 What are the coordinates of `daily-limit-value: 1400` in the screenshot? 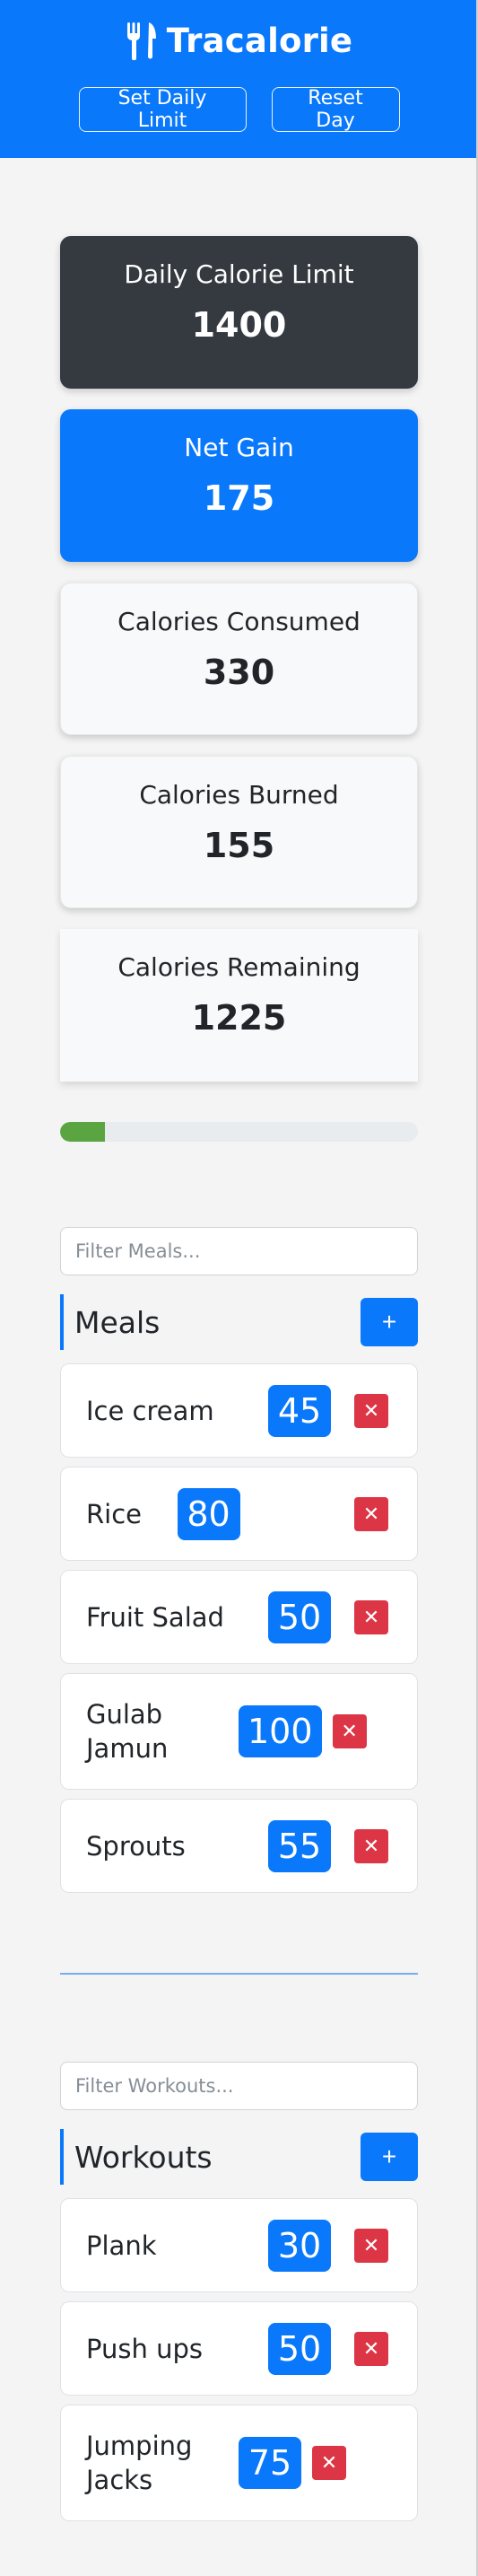 It's located at (239, 325).